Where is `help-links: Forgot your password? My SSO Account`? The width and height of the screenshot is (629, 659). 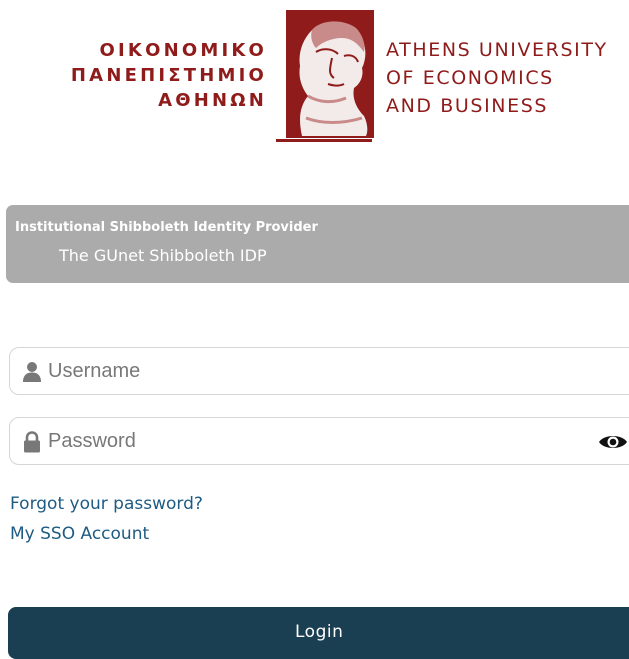 help-links: Forgot your password? My SSO Account is located at coordinates (106, 519).